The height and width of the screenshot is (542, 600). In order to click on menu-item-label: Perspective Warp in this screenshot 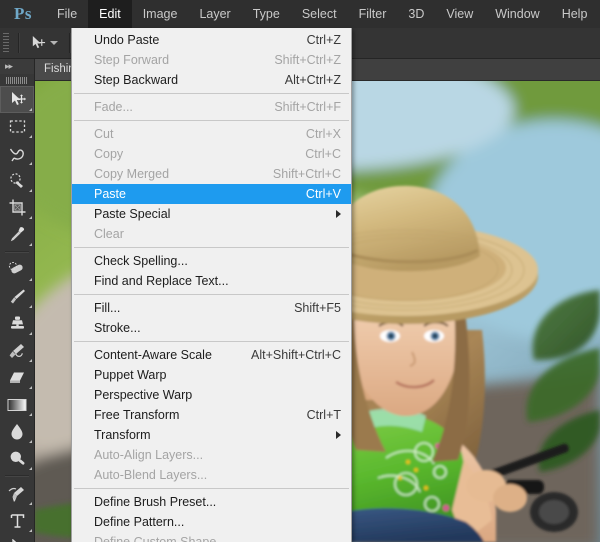, I will do `click(143, 395)`.